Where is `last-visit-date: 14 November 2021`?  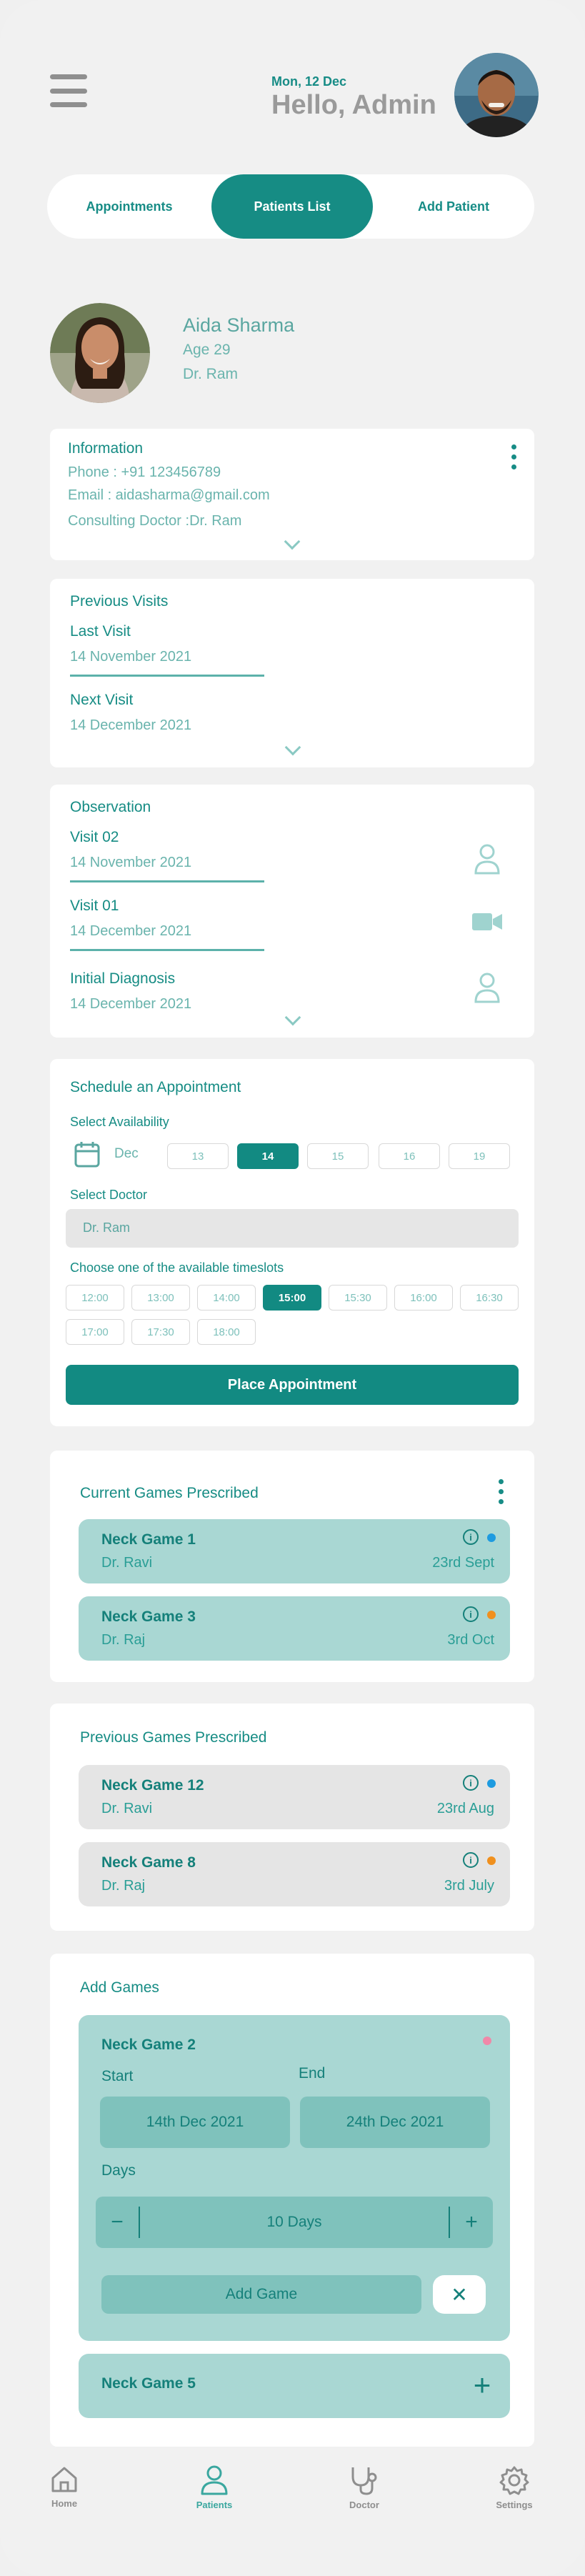 last-visit-date: 14 November 2021 is located at coordinates (131, 657).